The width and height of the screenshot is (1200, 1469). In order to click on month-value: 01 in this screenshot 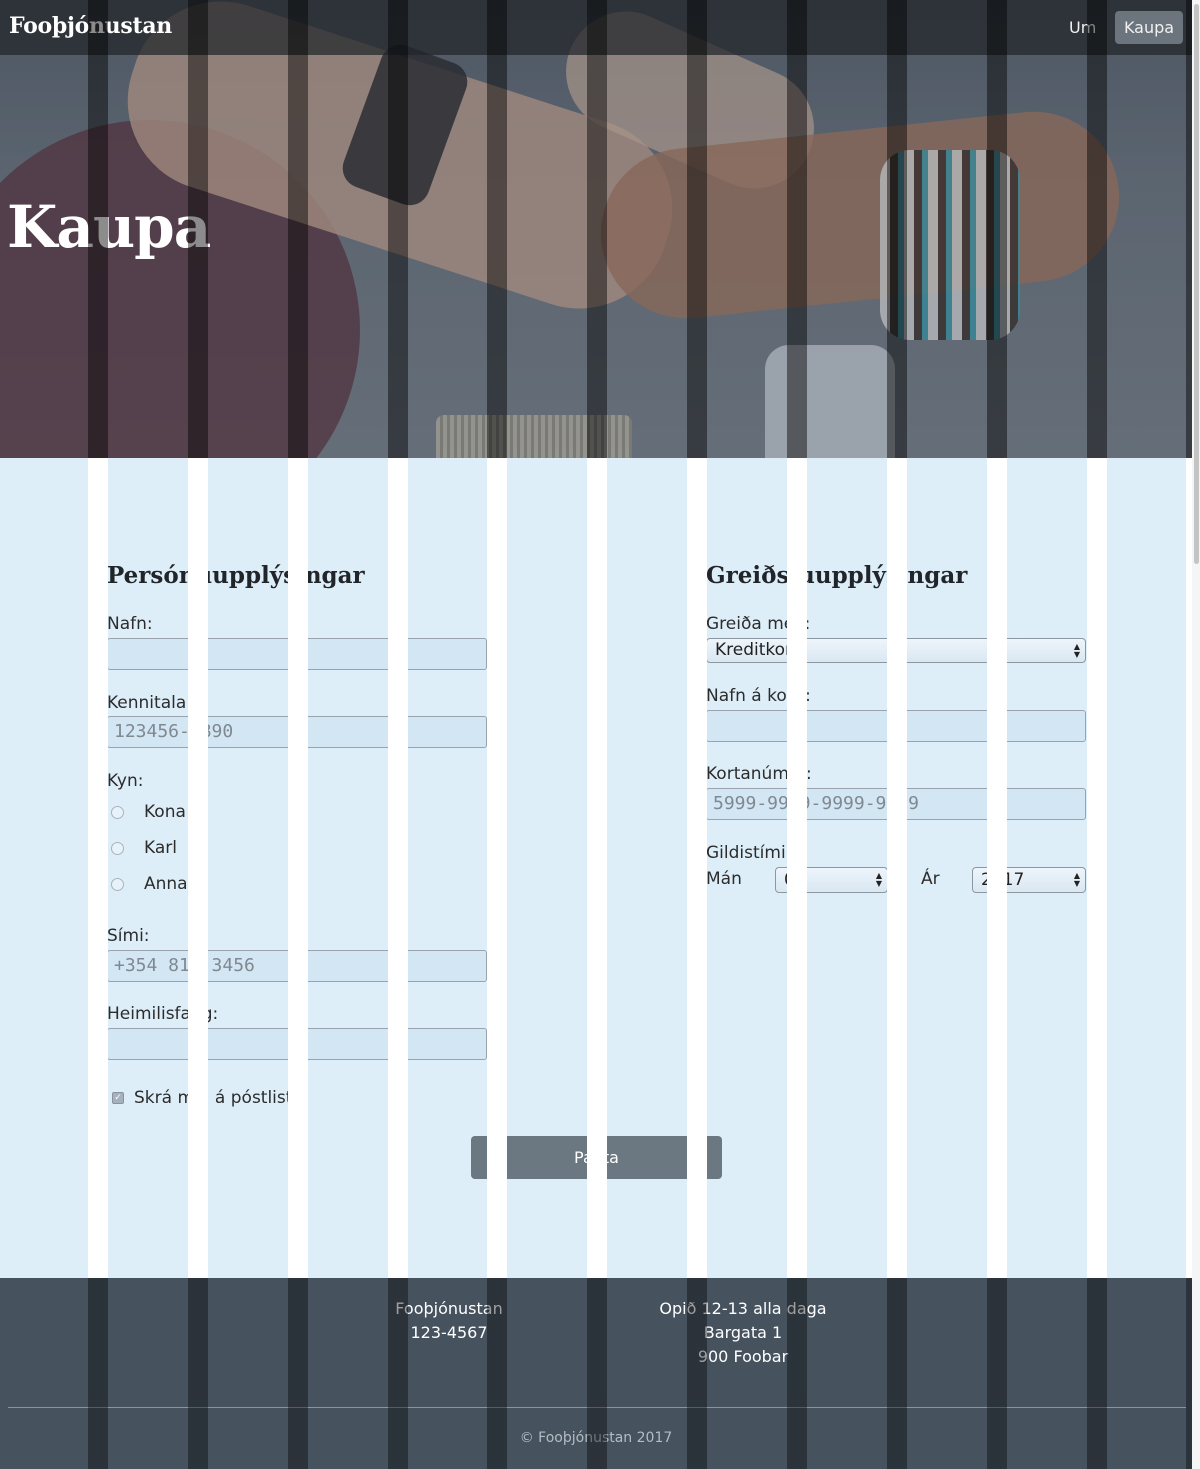, I will do `click(795, 880)`.